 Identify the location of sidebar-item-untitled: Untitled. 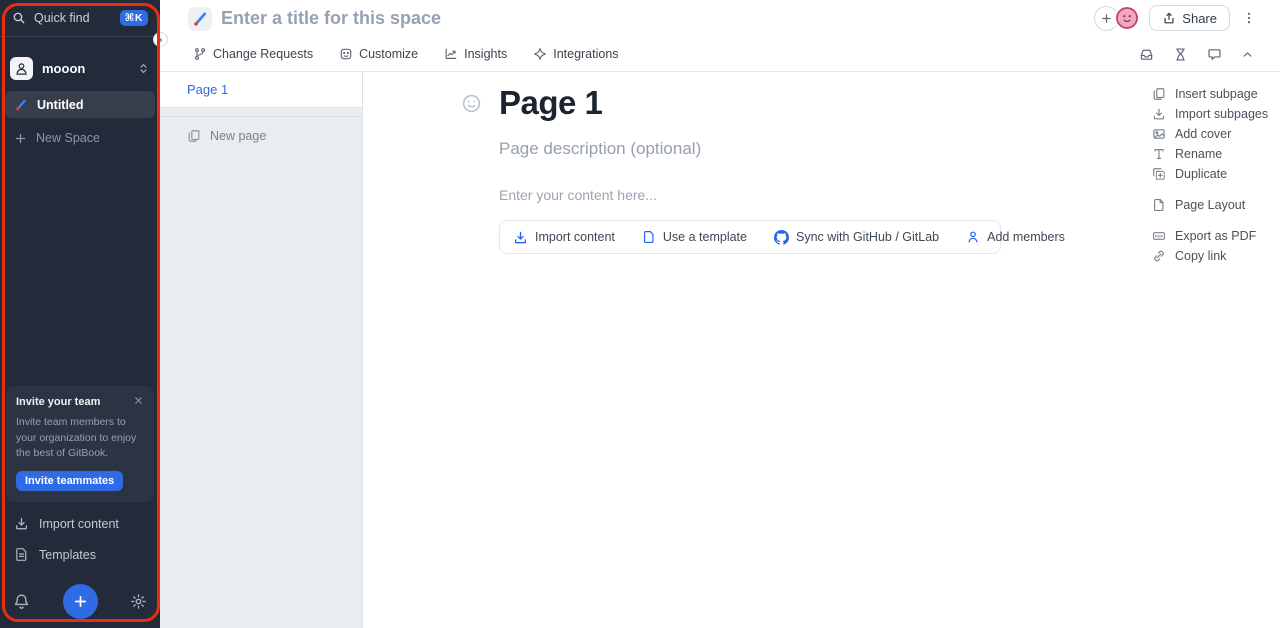
(80, 104).